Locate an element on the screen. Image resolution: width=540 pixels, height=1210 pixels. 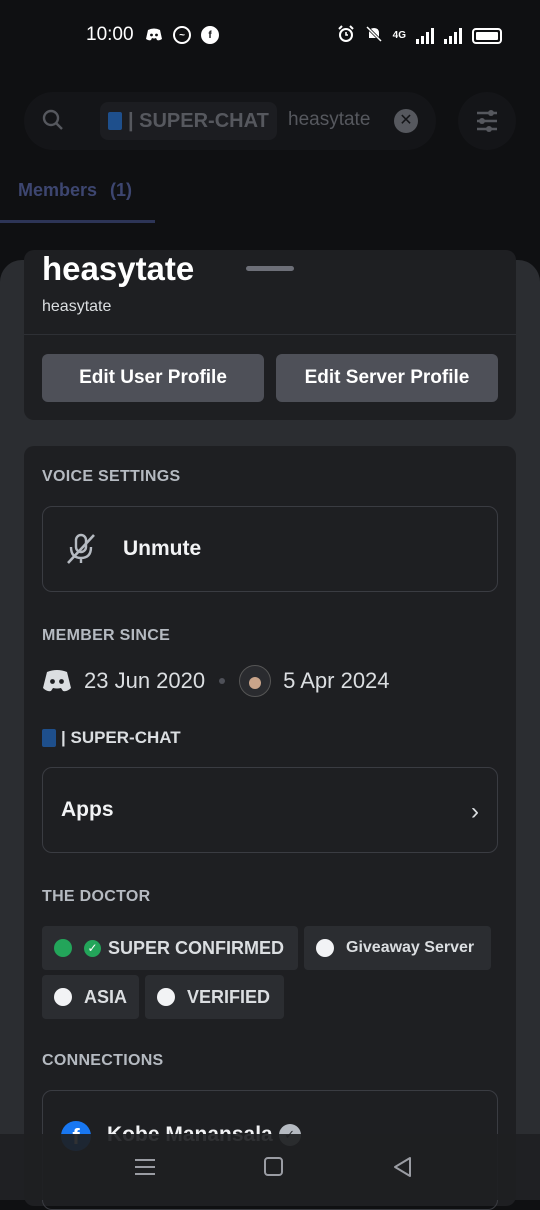
server-join-date: 5 Apr 2024 is located at coordinates (336, 680).